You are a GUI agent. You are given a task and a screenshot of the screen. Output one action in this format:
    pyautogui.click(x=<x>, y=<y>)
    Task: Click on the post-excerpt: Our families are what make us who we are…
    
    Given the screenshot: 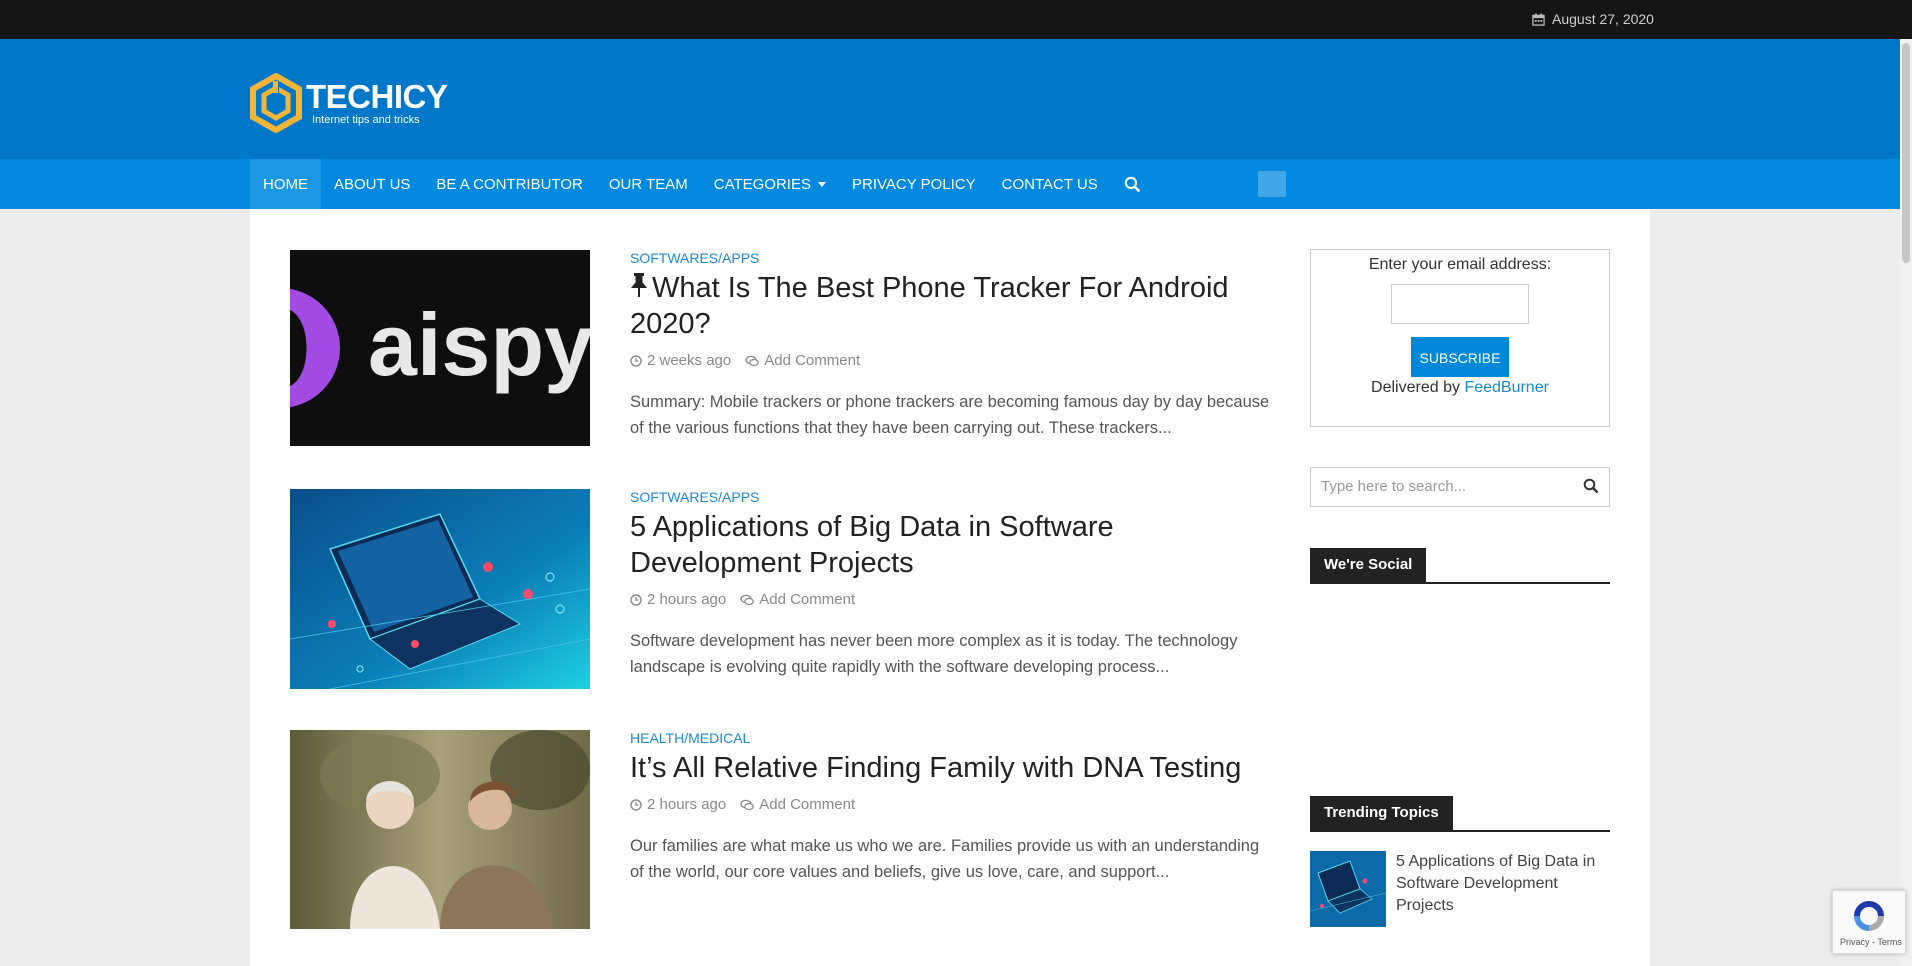 What is the action you would take?
    pyautogui.click(x=945, y=859)
    